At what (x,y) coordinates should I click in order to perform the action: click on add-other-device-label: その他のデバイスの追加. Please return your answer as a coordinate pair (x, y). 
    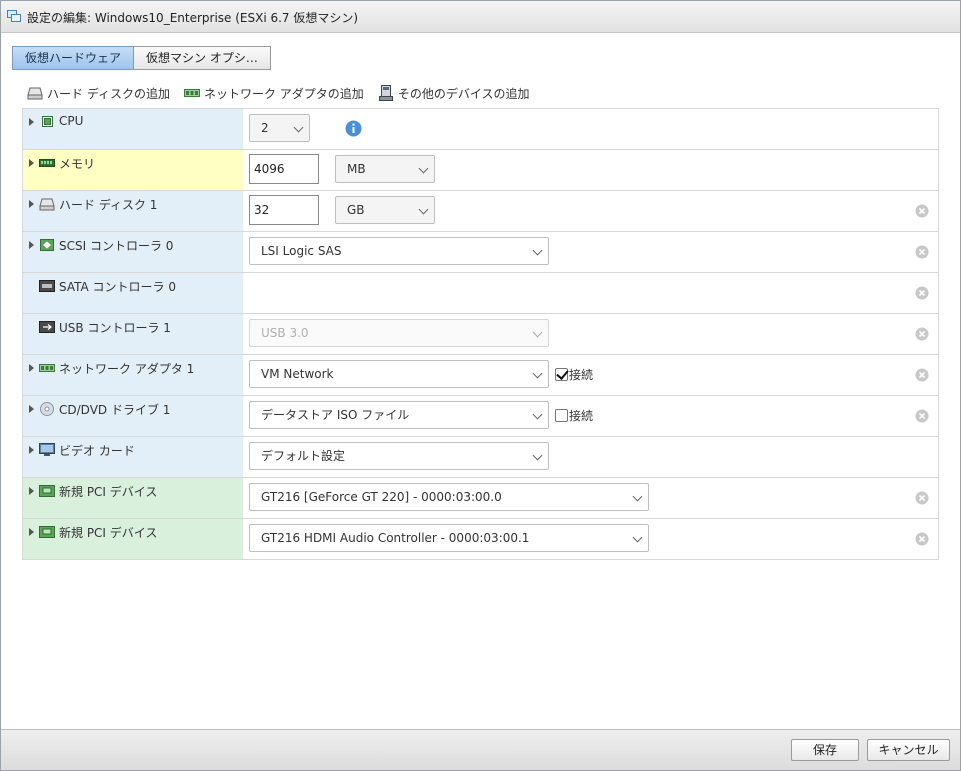
    Looking at the image, I should click on (463, 93).